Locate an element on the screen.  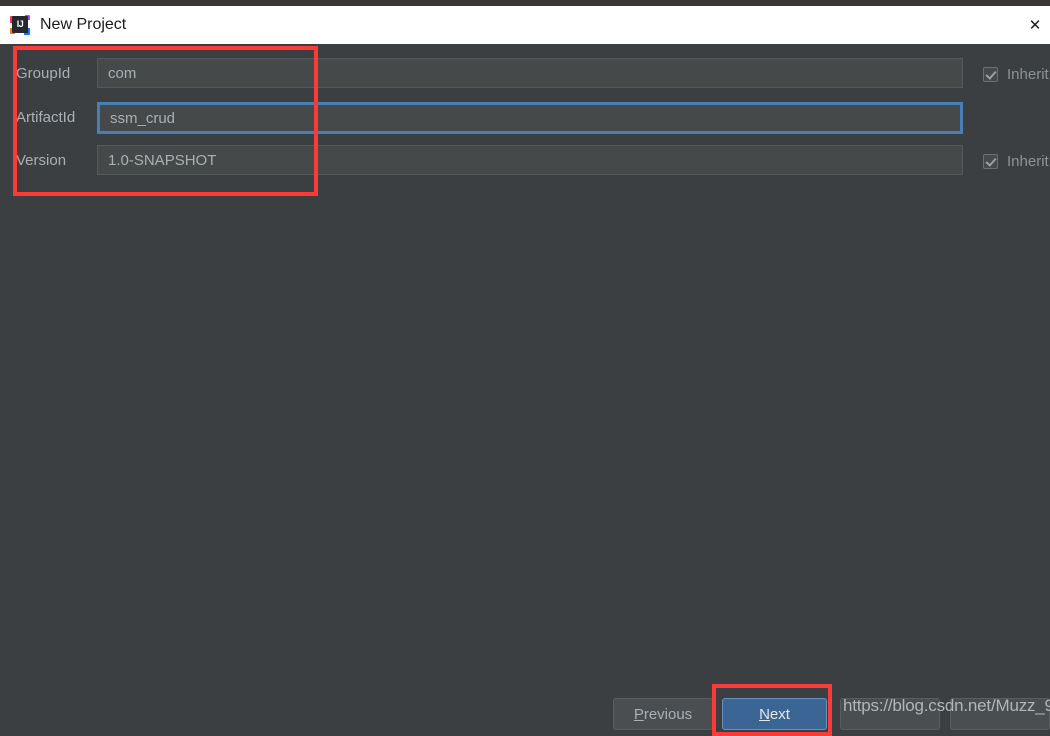
form-row-artifactid: ArtifactId ssm_crud is located at coordinates (525, 118).